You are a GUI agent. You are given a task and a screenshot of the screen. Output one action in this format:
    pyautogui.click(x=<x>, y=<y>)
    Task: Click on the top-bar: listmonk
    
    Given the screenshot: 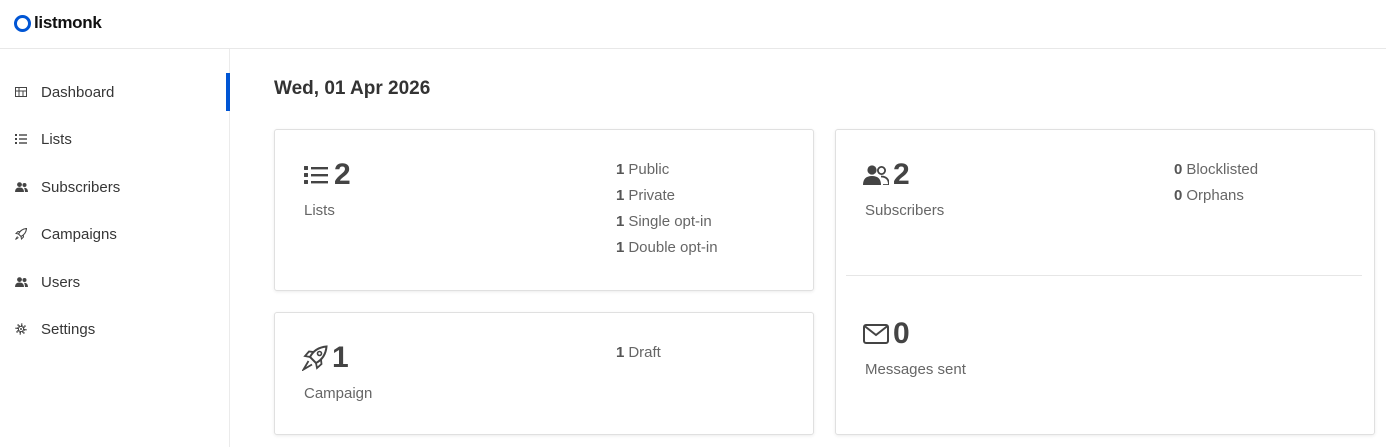 What is the action you would take?
    pyautogui.click(x=693, y=24)
    